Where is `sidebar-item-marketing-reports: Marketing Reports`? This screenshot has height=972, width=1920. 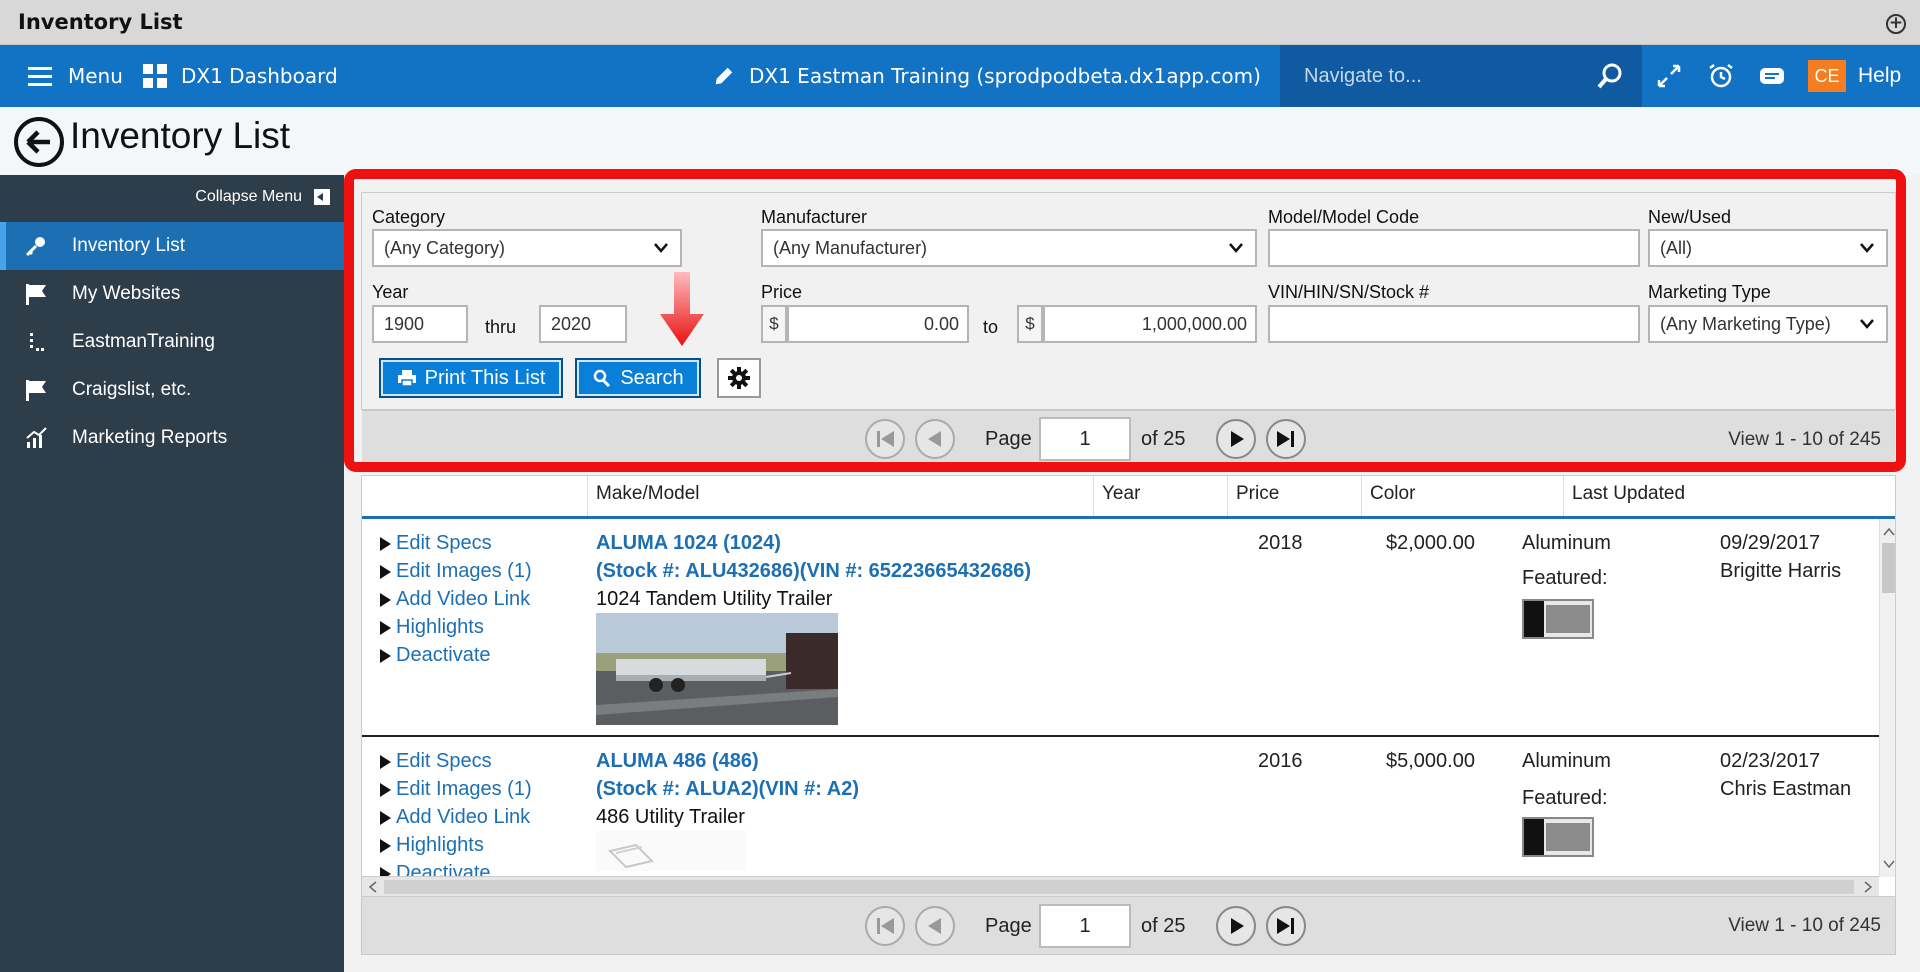
sidebar-item-marketing-reports: Marketing Reports is located at coordinates (172, 438).